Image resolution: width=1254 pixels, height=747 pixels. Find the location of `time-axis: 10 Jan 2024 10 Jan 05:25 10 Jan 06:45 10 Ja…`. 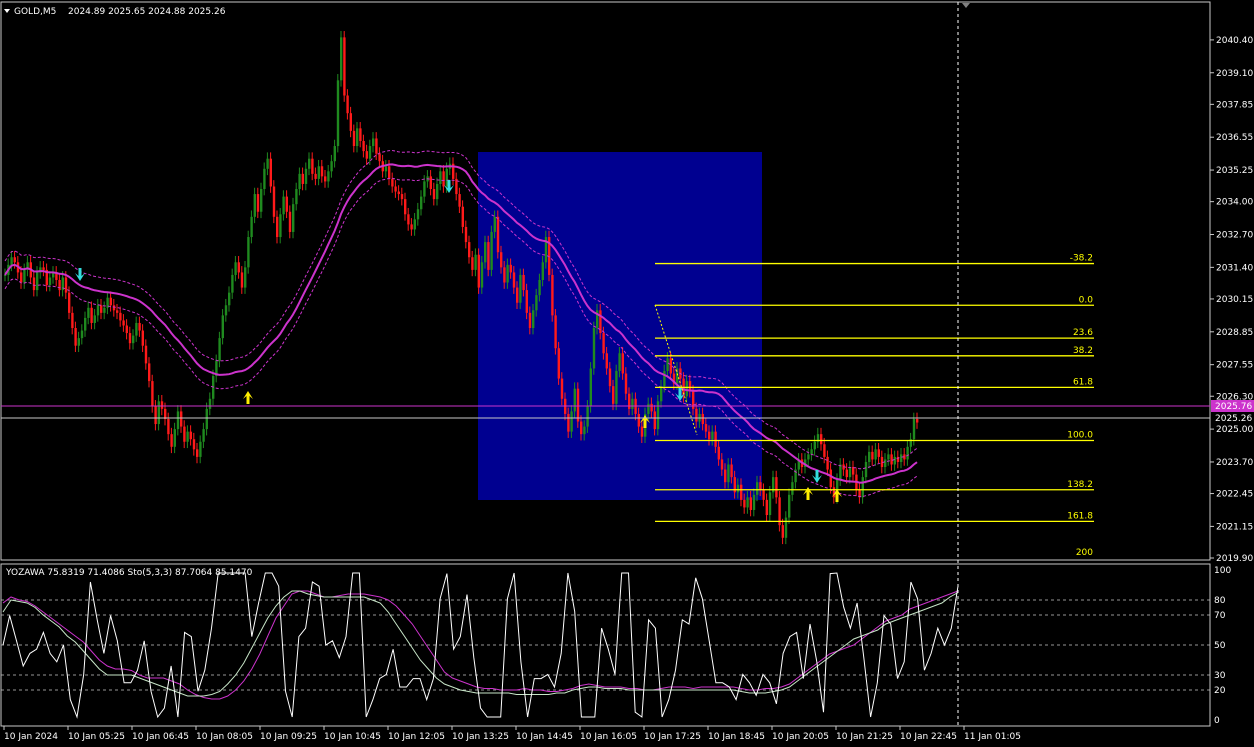

time-axis: 10 Jan 2024 10 Jan 05:25 10 Jan 06:45 10 Ja… is located at coordinates (512, 734).